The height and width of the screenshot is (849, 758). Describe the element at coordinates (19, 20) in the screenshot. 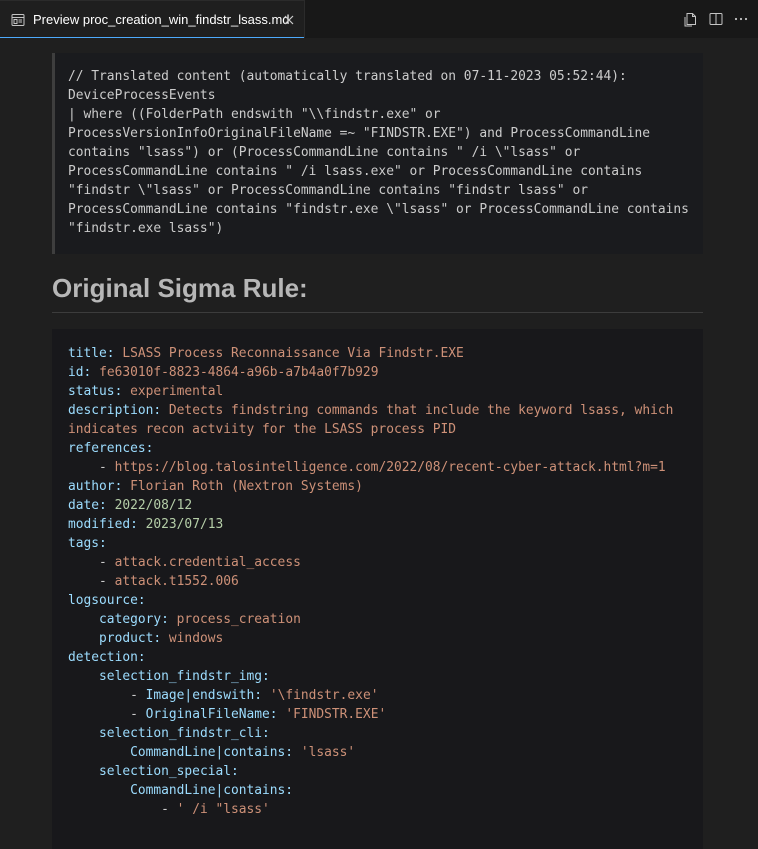

I see `preview-icon` at that location.